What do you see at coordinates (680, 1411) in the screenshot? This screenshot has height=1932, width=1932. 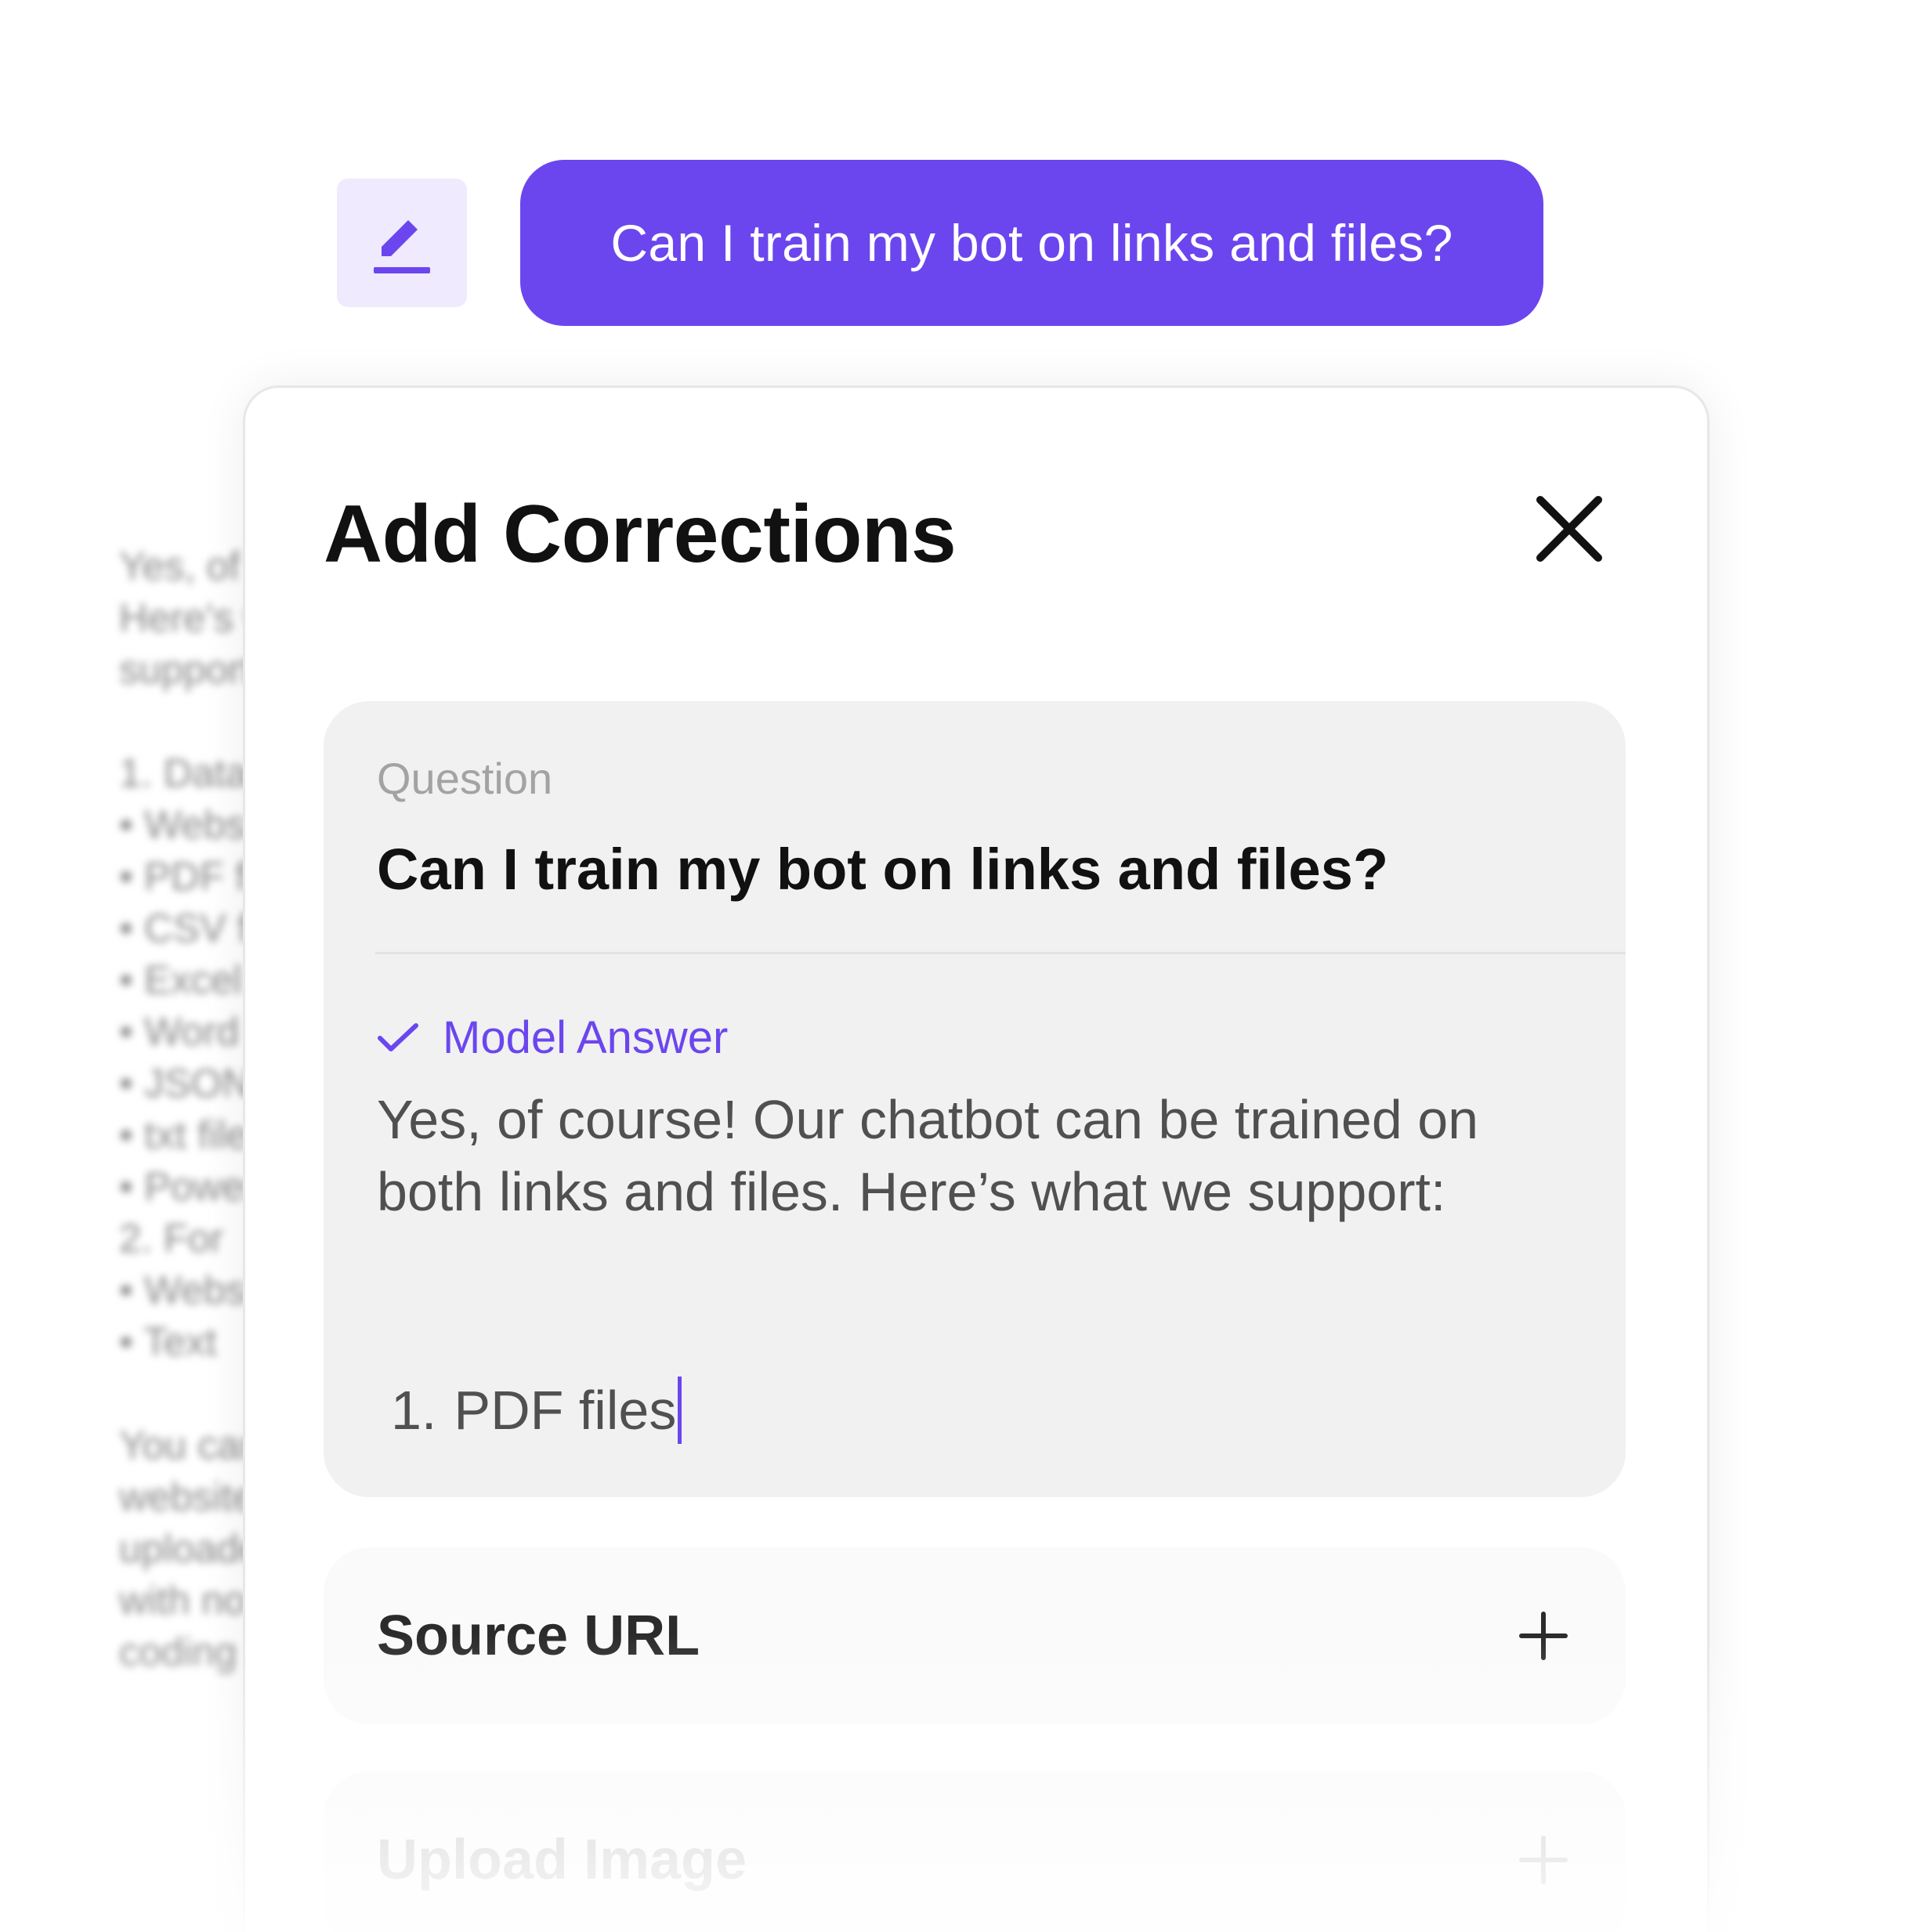 I see `text-cursor` at bounding box center [680, 1411].